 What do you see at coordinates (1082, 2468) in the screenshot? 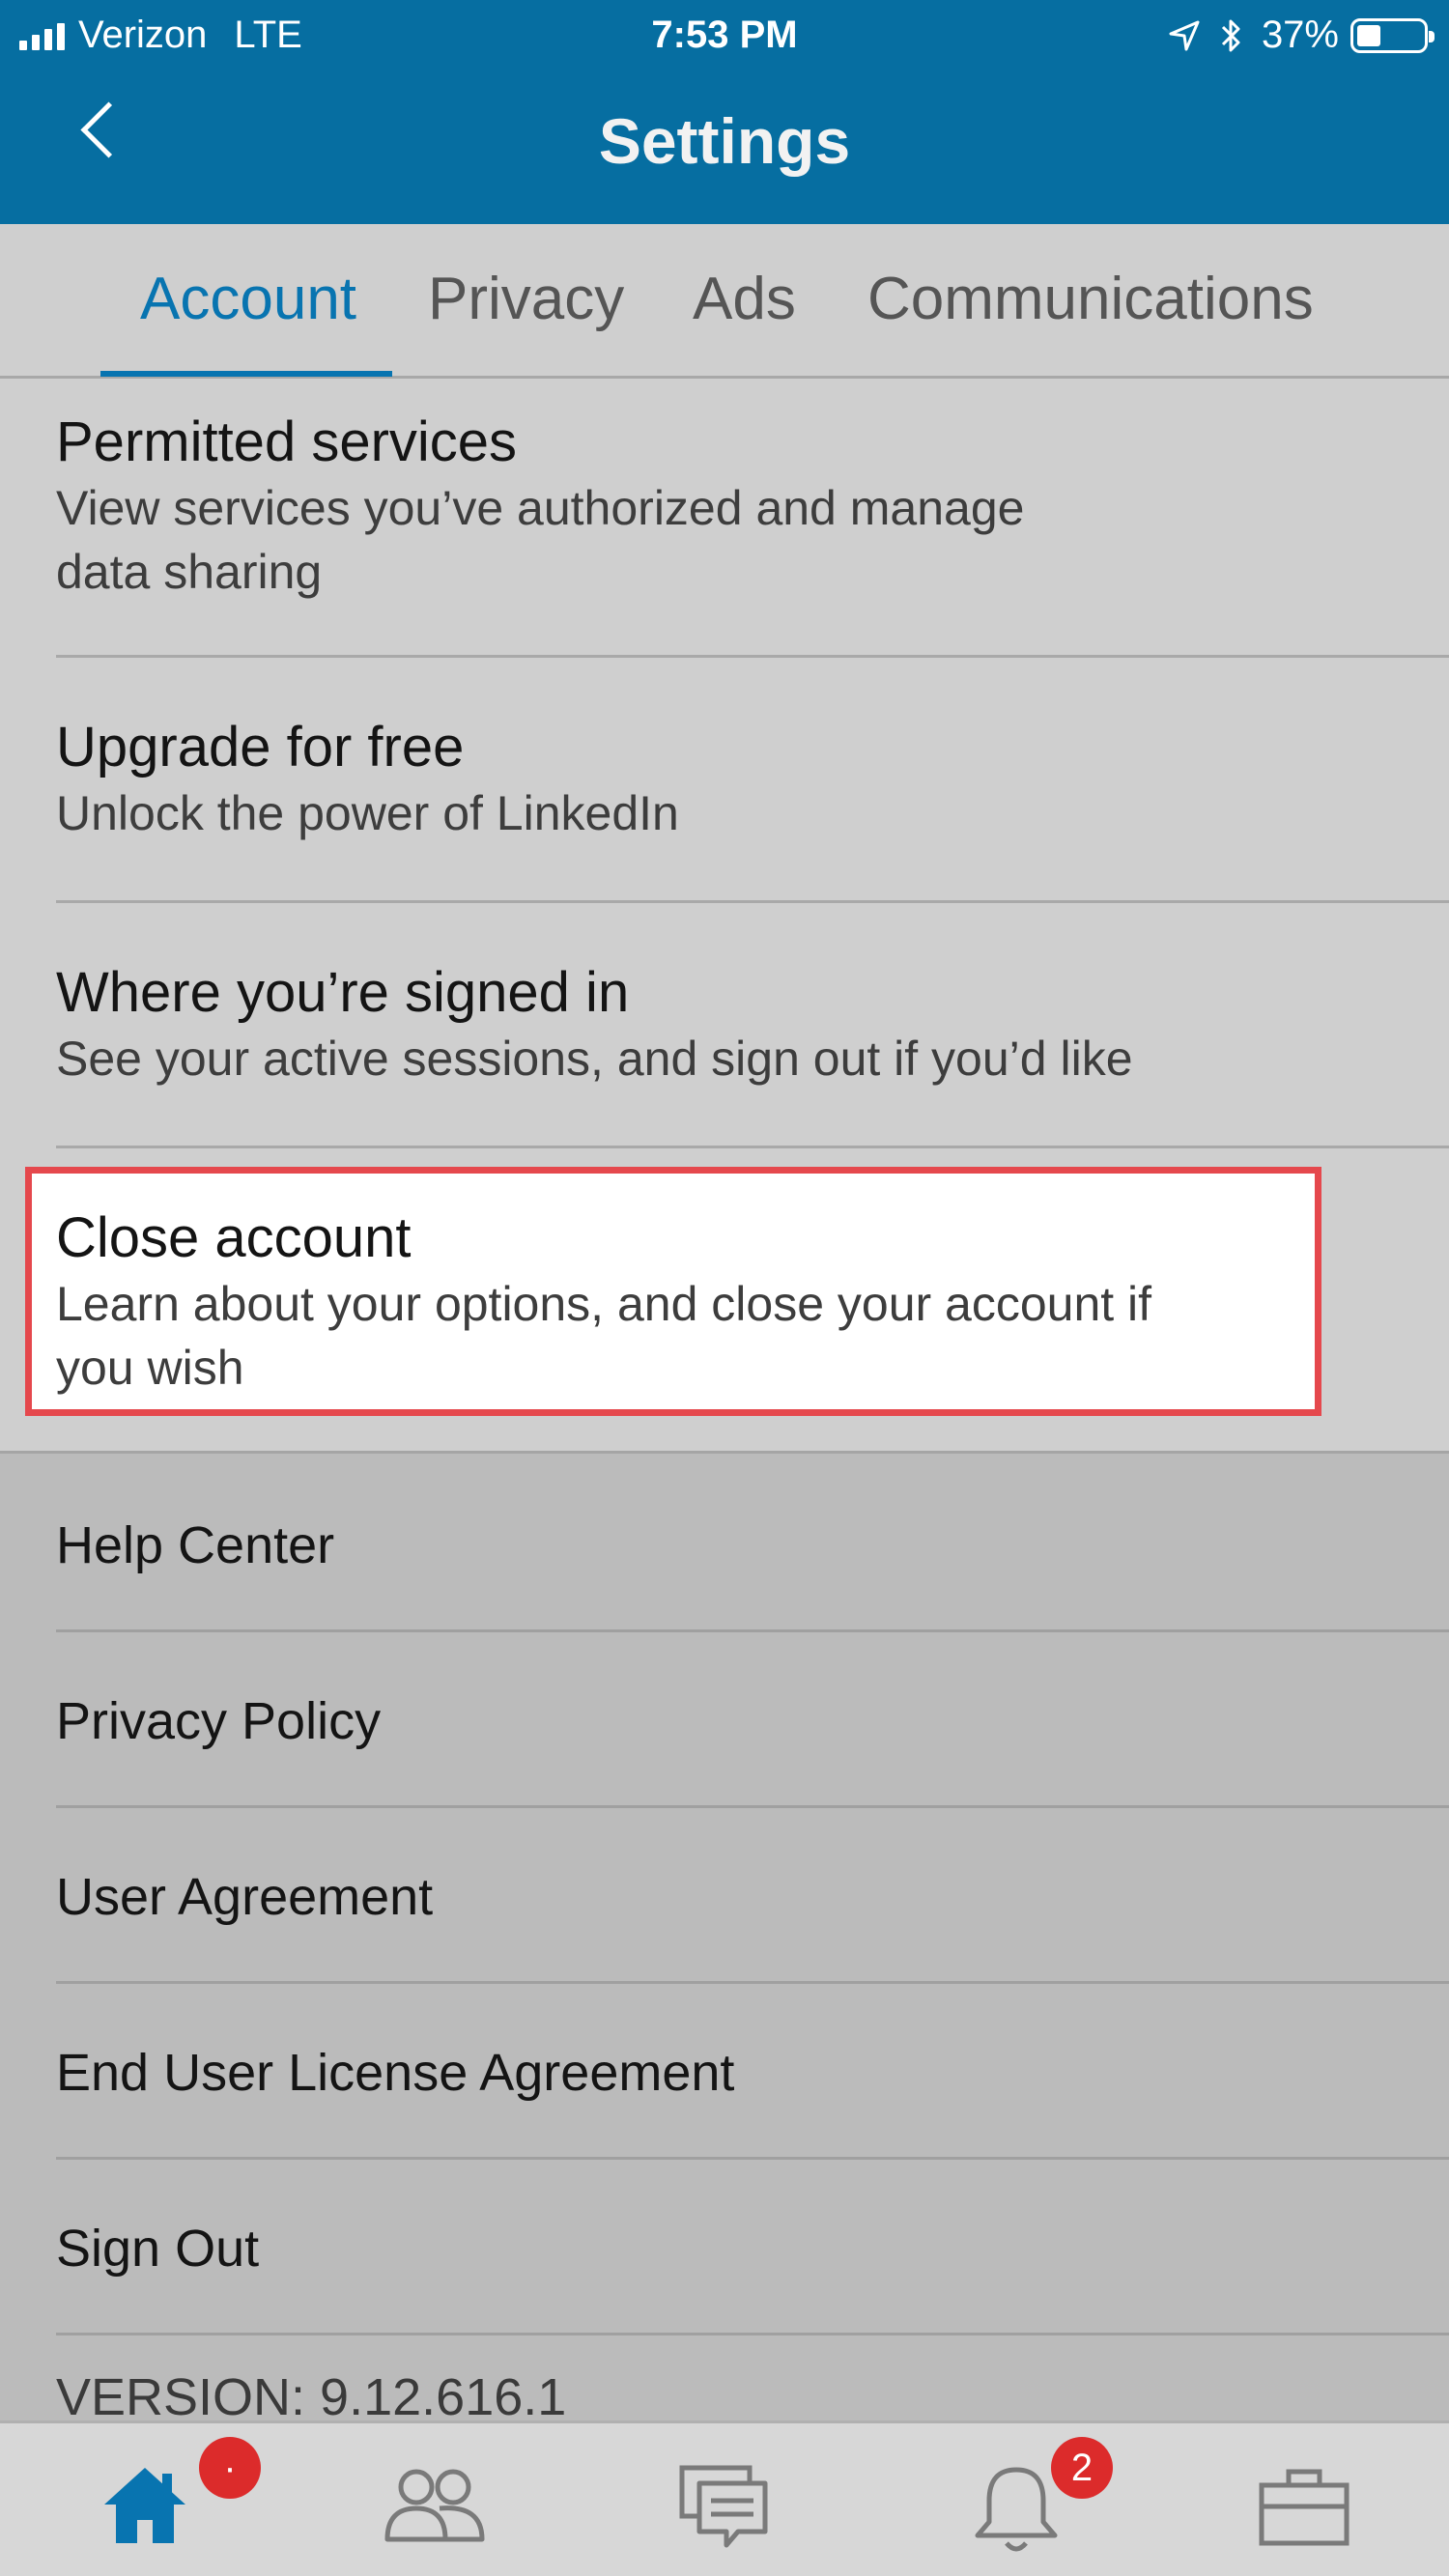
I see `notifications-badge: 2` at bounding box center [1082, 2468].